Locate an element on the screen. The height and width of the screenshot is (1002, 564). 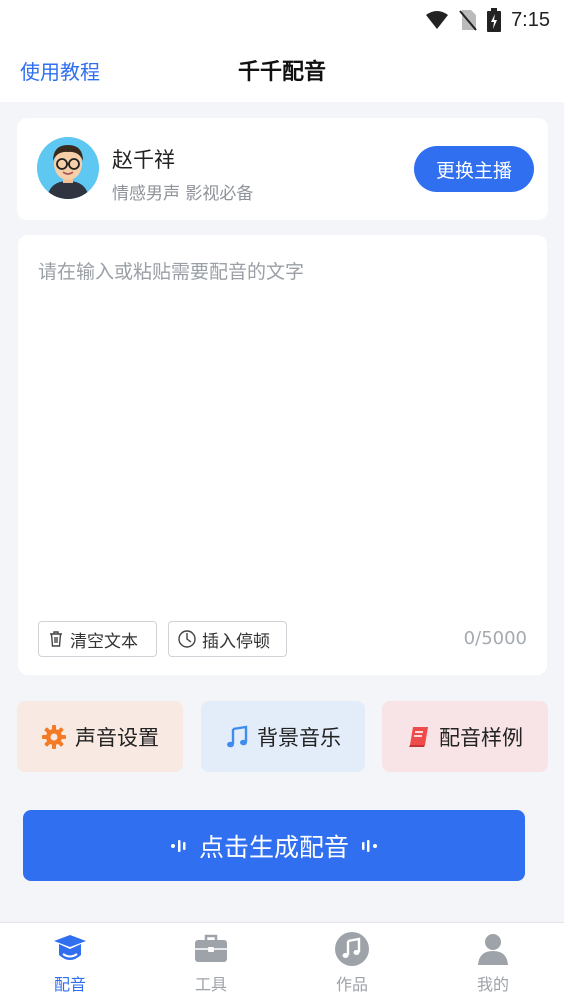
avatar is located at coordinates (68, 168).